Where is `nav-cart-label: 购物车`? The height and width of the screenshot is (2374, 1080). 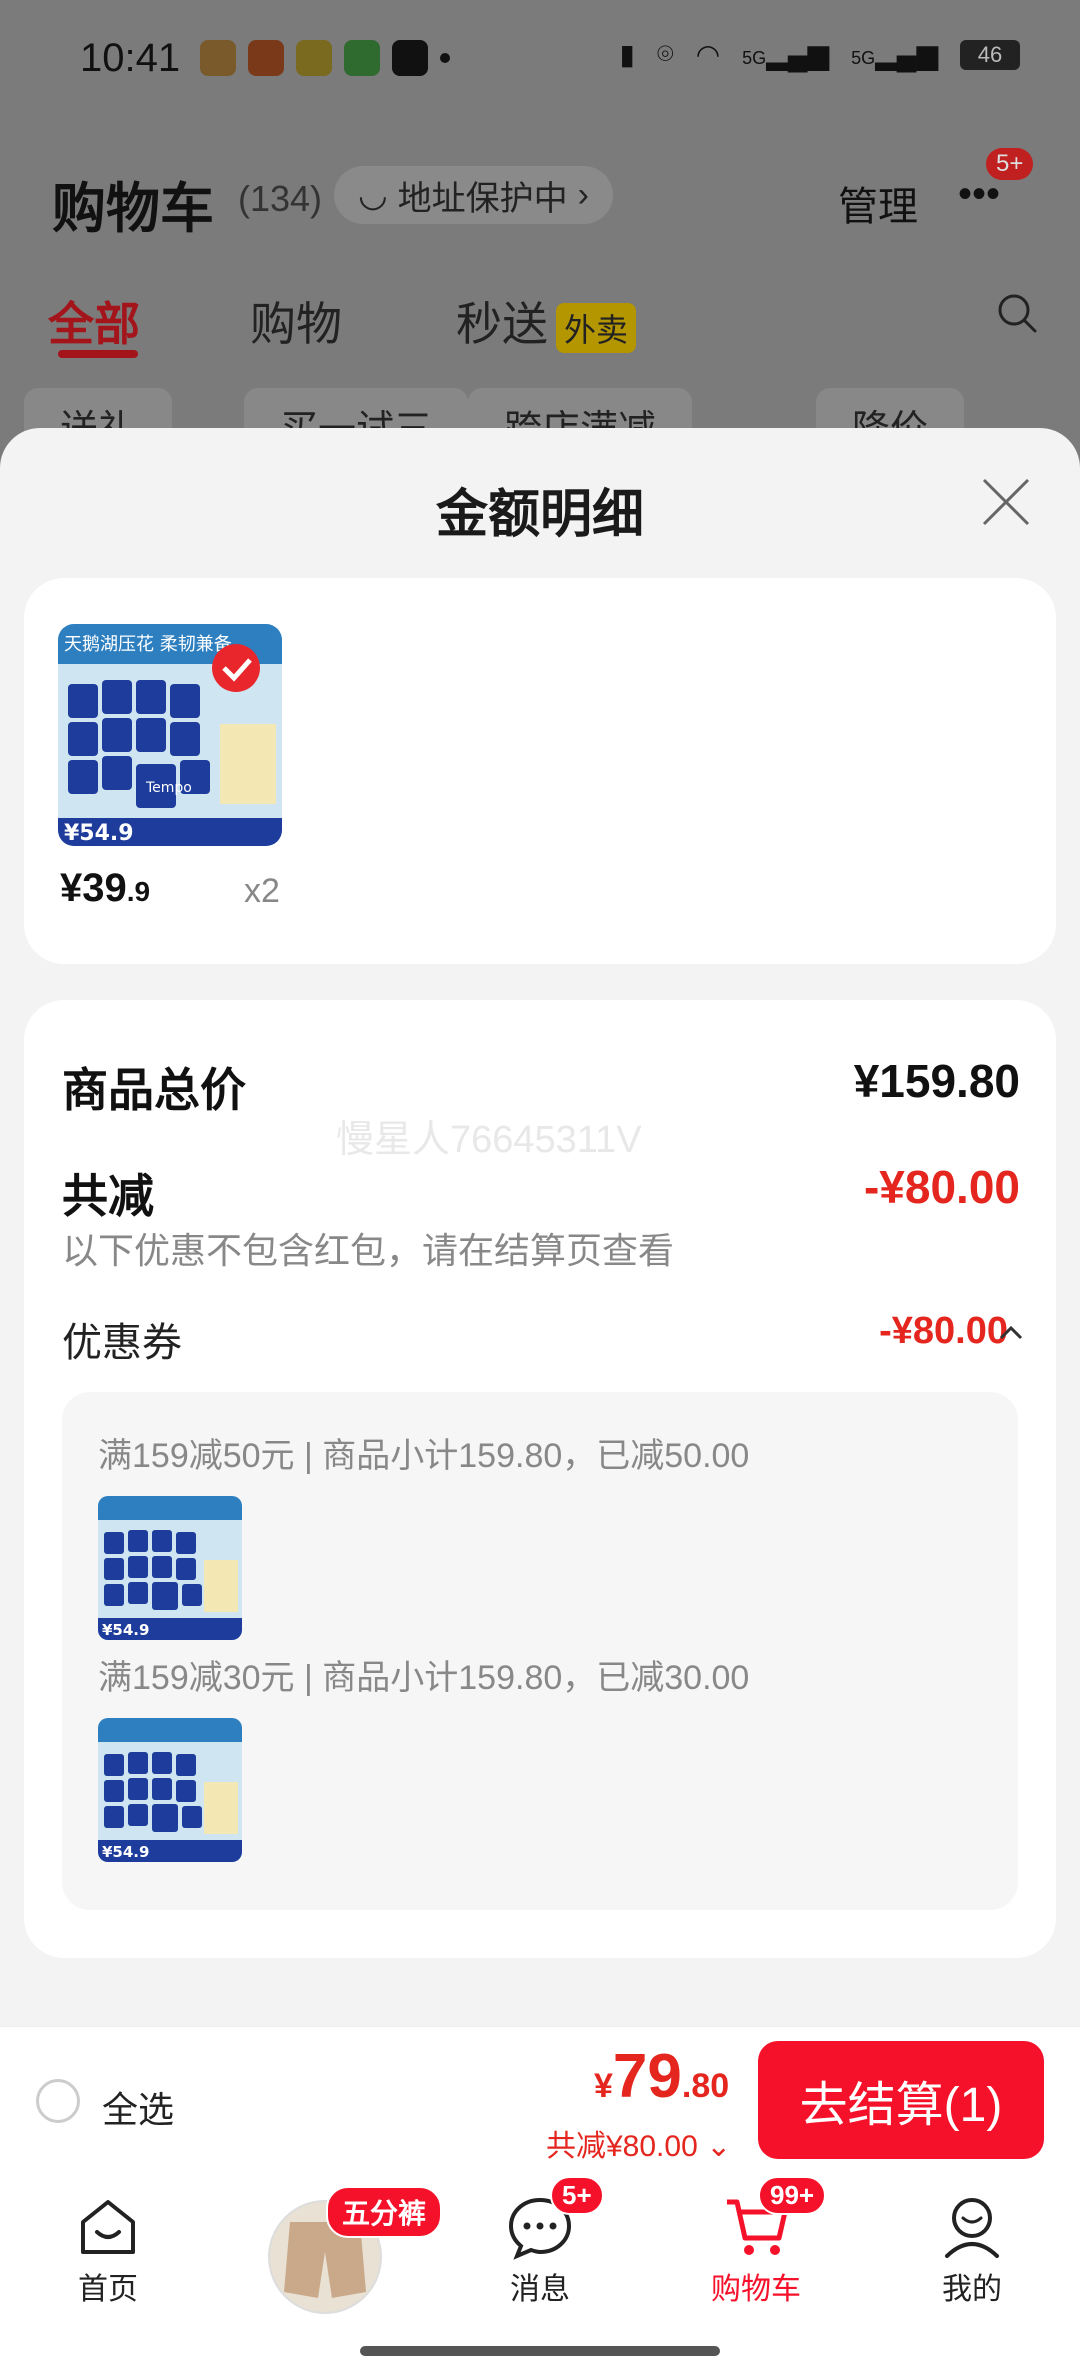
nav-cart-label: 购物车 is located at coordinates (756, 2289).